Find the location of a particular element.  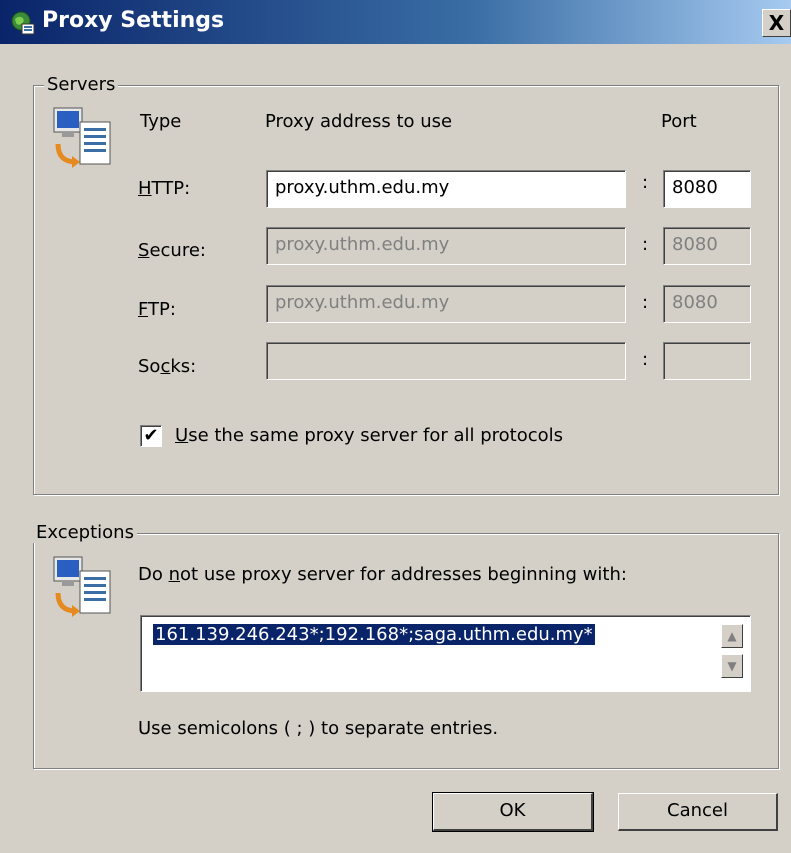

cancel-button: Cancel is located at coordinates (698, 812).